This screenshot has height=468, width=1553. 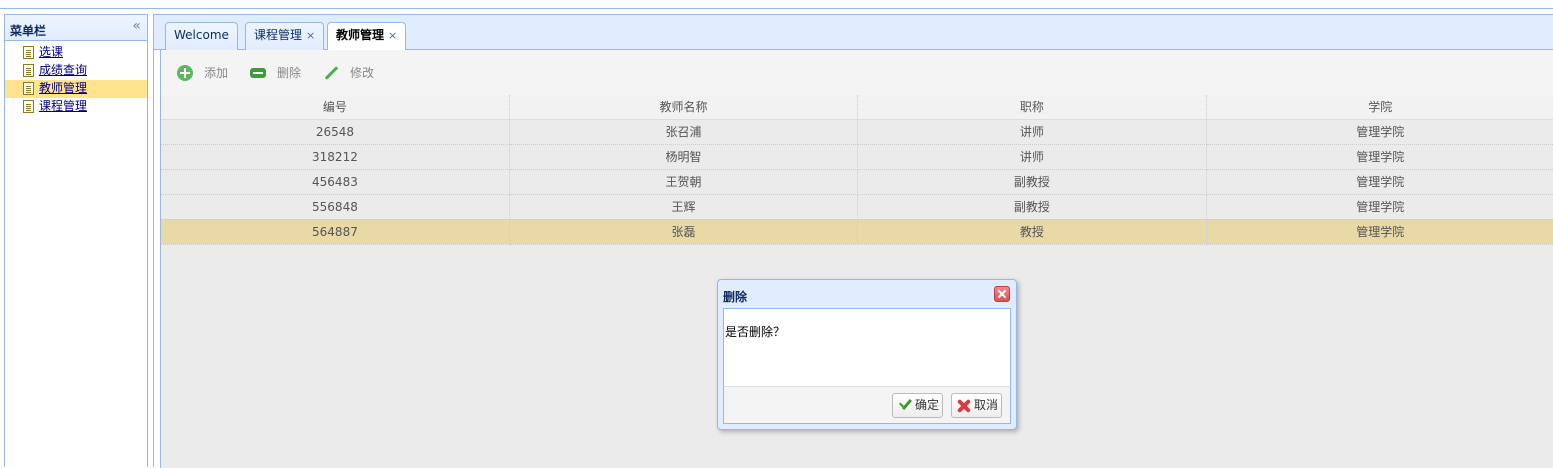 What do you see at coordinates (136, 26) in the screenshot?
I see `collapse-sidebar-icon: «` at bounding box center [136, 26].